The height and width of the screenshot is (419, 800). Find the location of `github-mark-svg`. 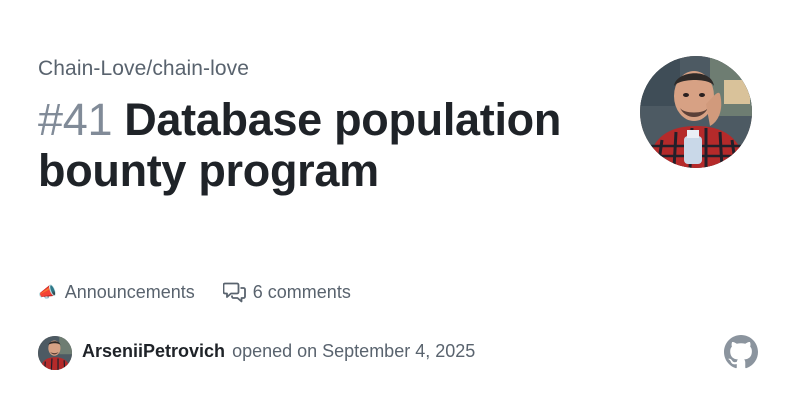

github-mark-svg is located at coordinates (741, 352).